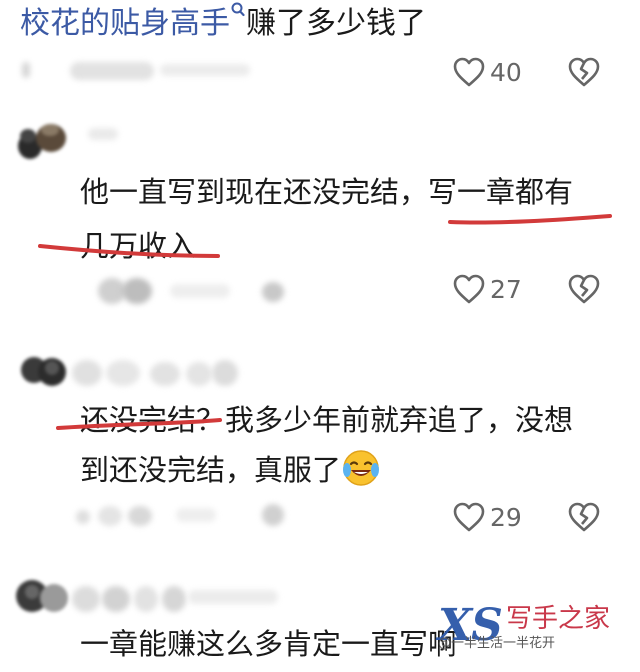  What do you see at coordinates (238, 8) in the screenshot?
I see `search-icon` at bounding box center [238, 8].